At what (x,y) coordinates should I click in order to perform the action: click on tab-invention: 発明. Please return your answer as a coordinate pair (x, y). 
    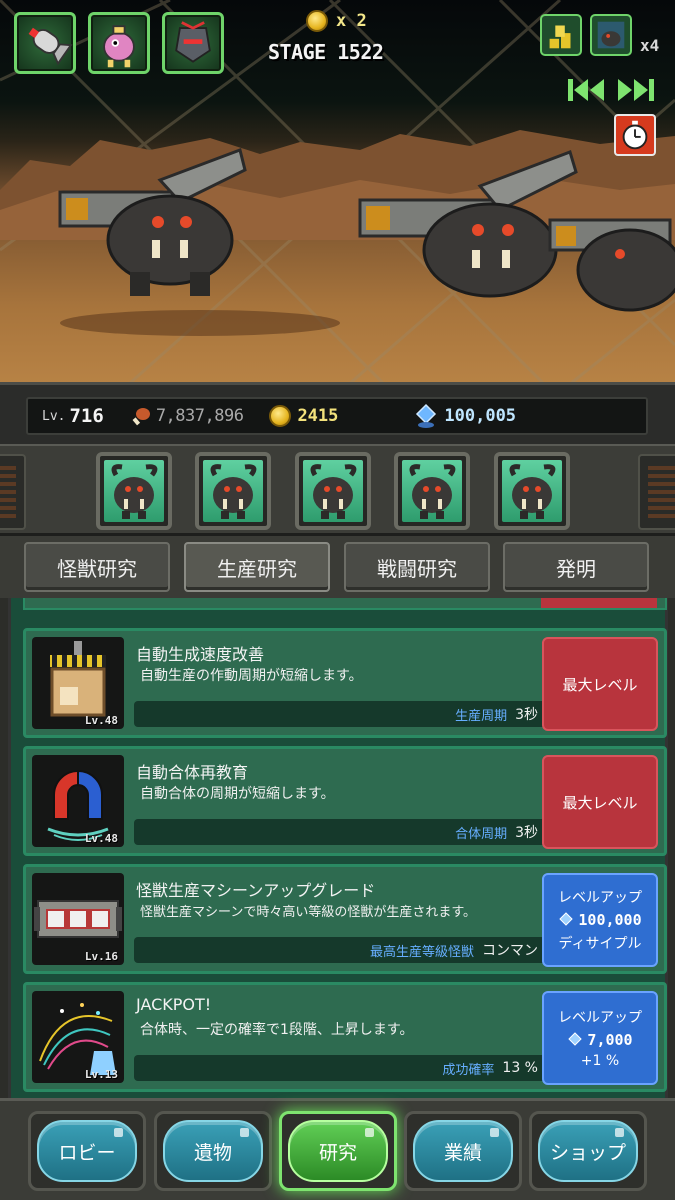
    Looking at the image, I should click on (576, 567).